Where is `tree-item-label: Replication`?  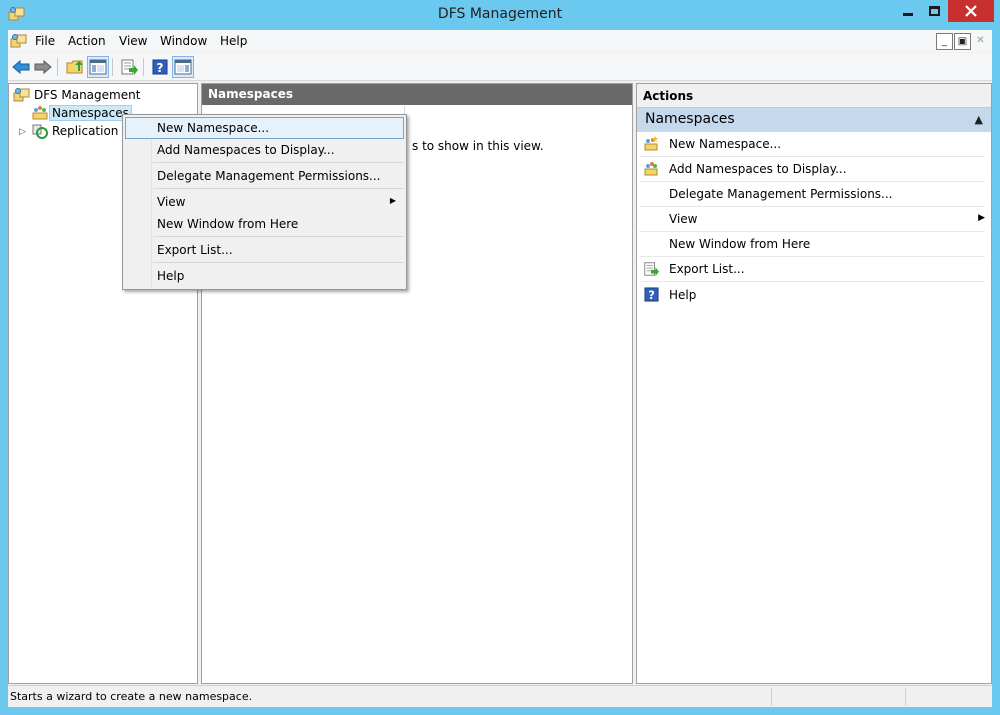
tree-item-label: Replication is located at coordinates (85, 131).